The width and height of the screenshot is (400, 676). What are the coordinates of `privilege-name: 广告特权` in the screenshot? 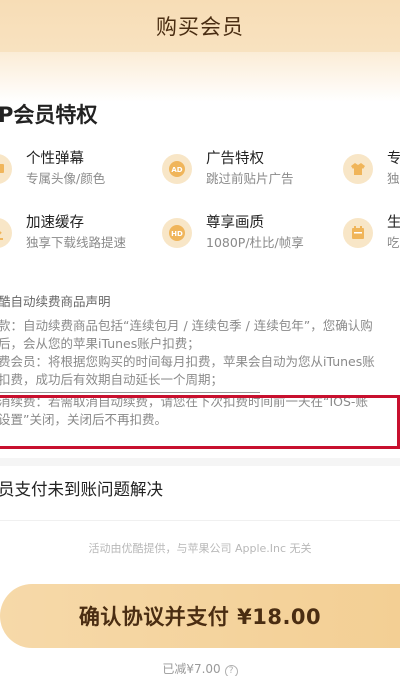 It's located at (235, 159).